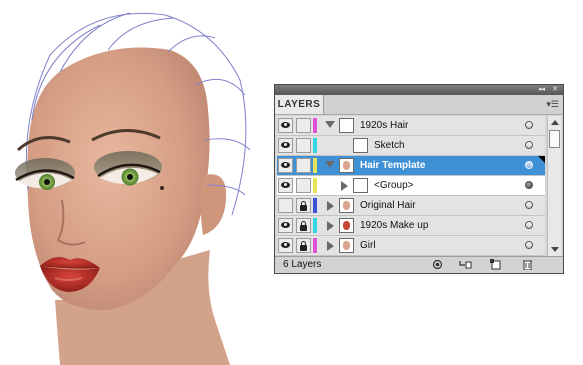 The image size is (583, 365). Describe the element at coordinates (384, 125) in the screenshot. I see `layer-name: 1920s Hair` at that location.